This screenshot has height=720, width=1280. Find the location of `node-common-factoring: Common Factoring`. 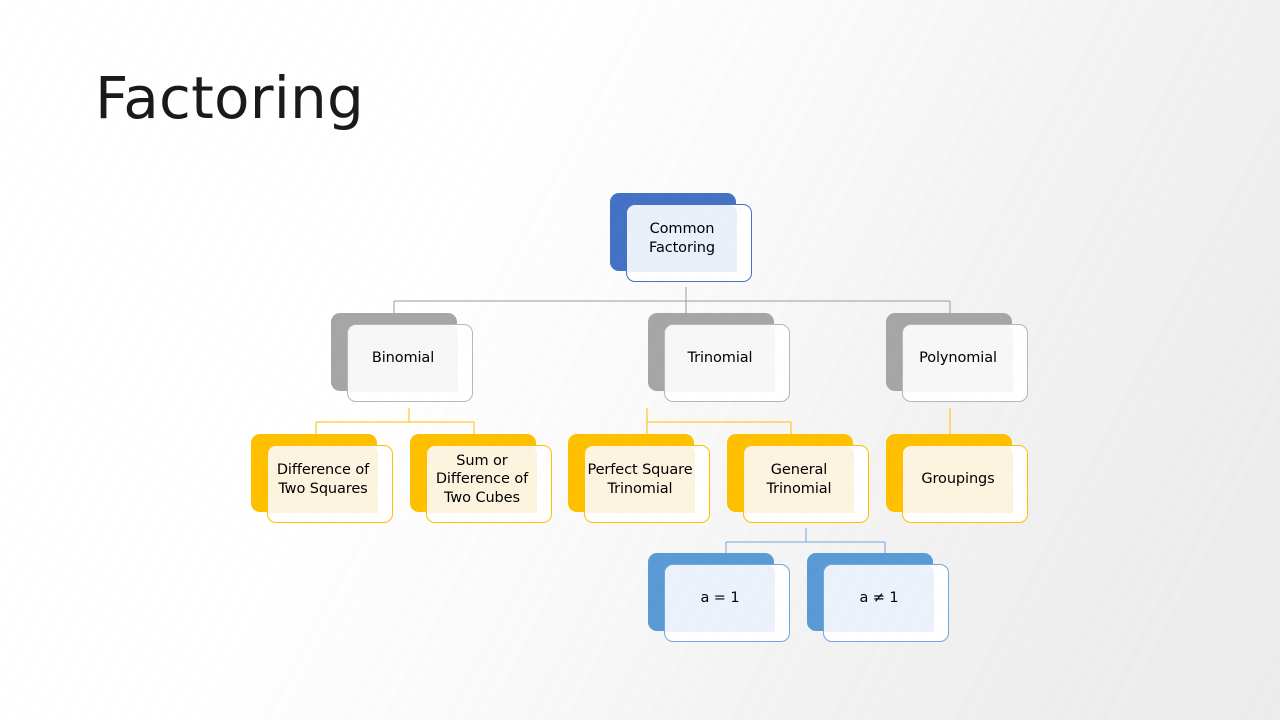

node-common-factoring: Common Factoring is located at coordinates (689, 243).